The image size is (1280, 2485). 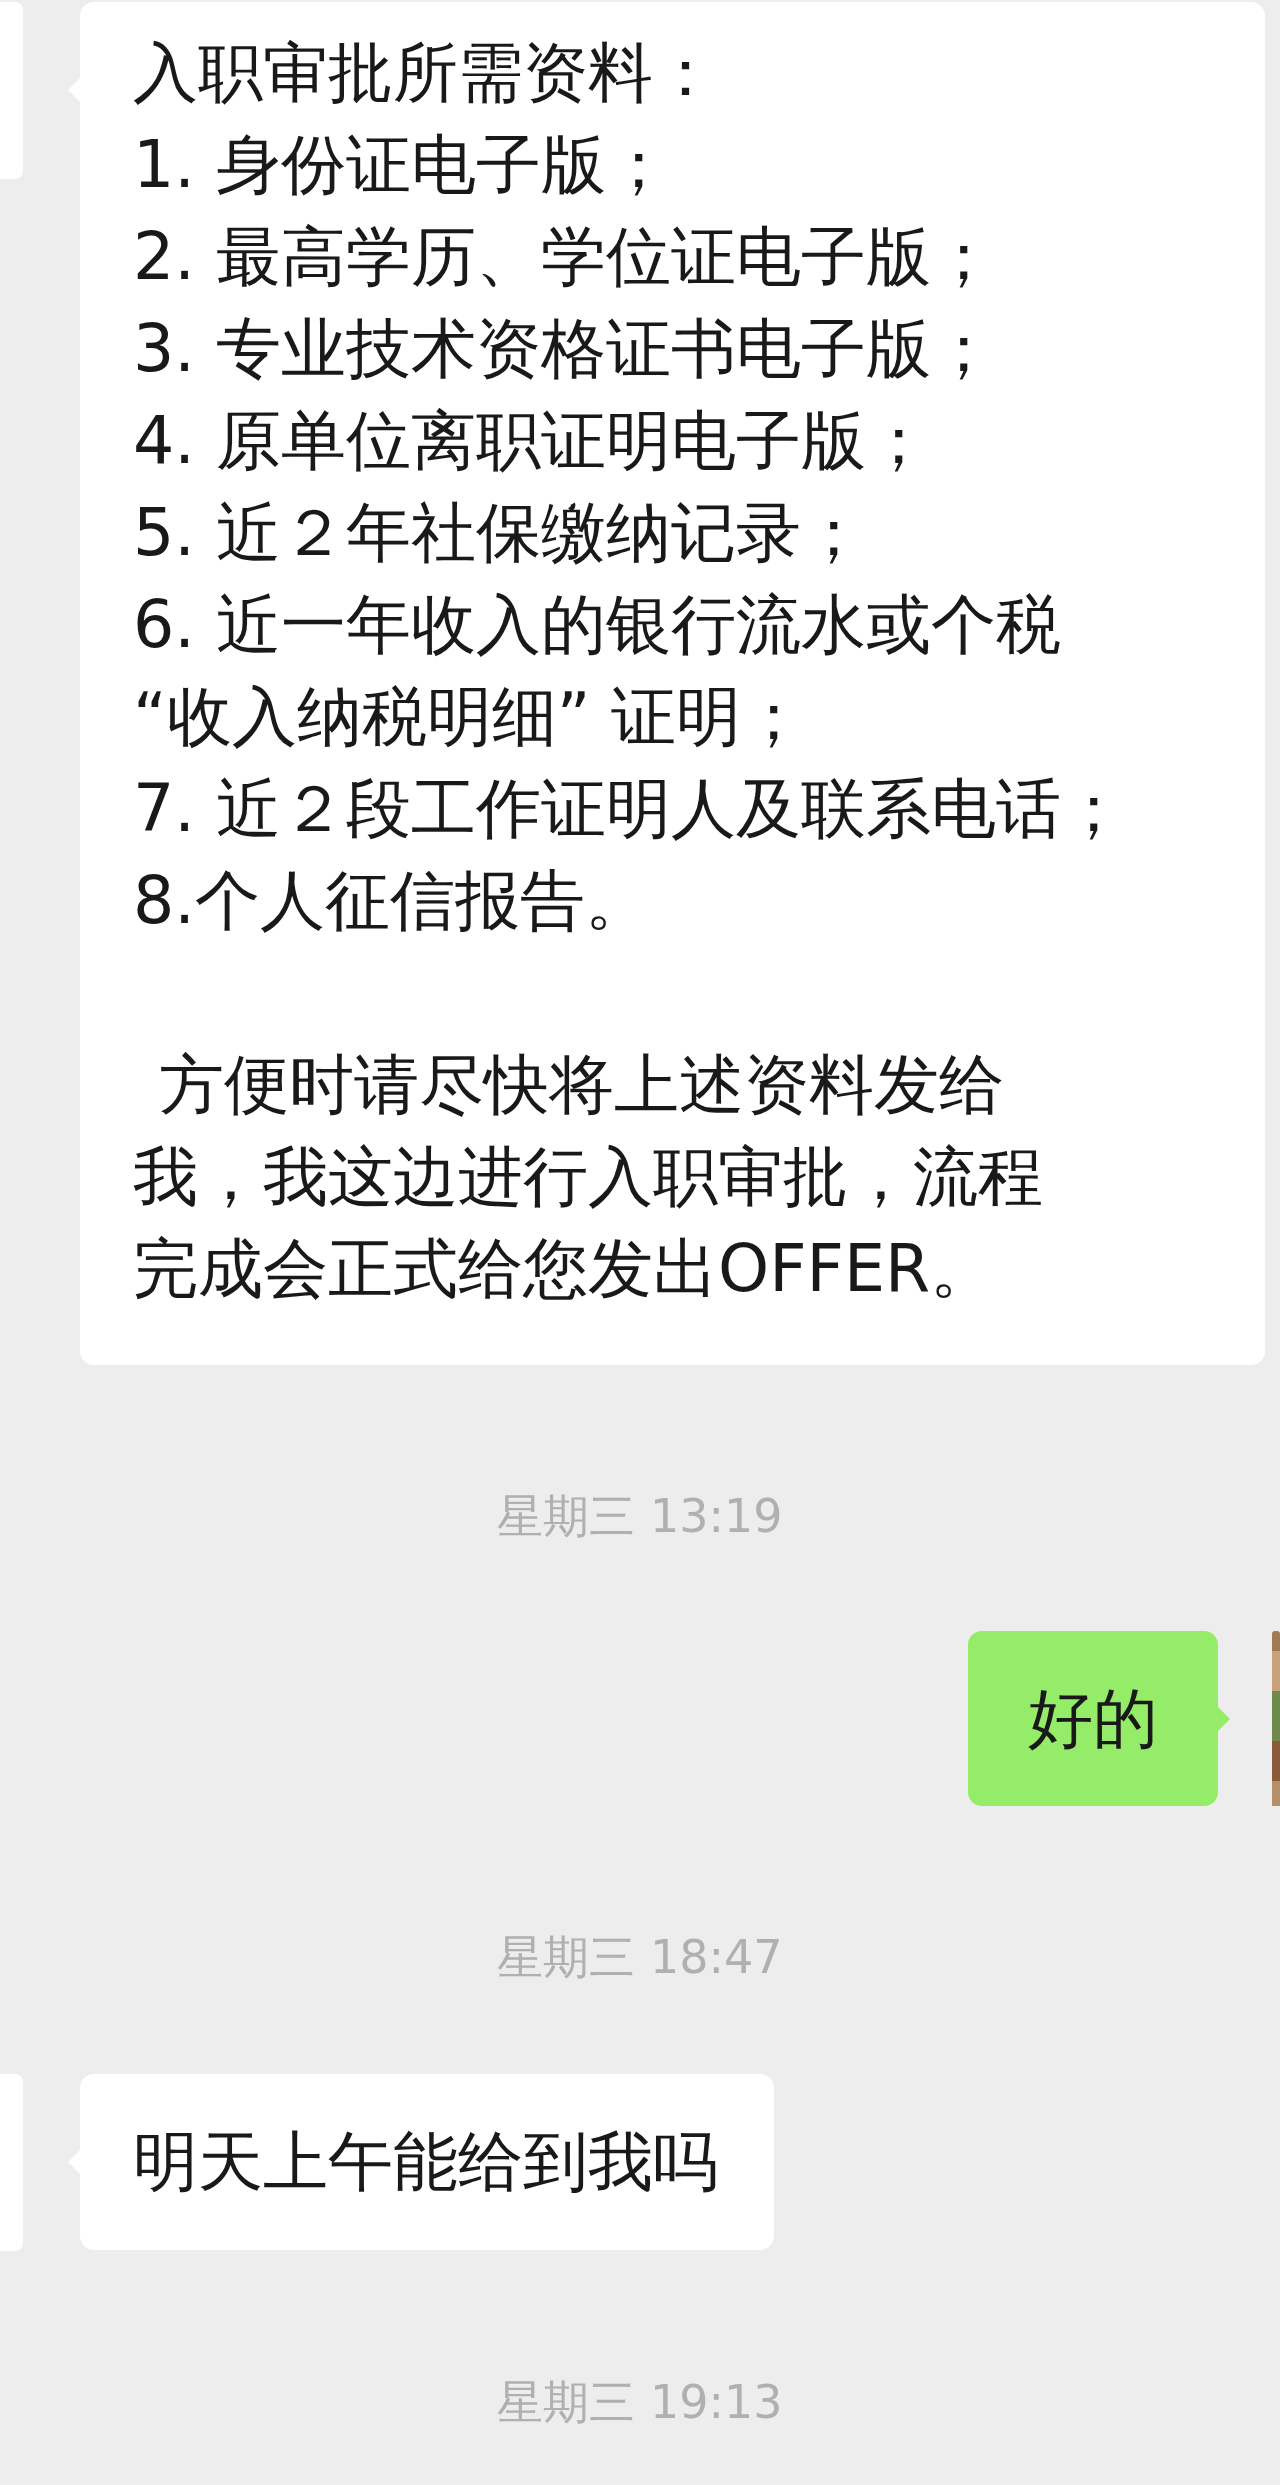 What do you see at coordinates (640, 1516) in the screenshot?
I see `timestamp: 星期三 13:19` at bounding box center [640, 1516].